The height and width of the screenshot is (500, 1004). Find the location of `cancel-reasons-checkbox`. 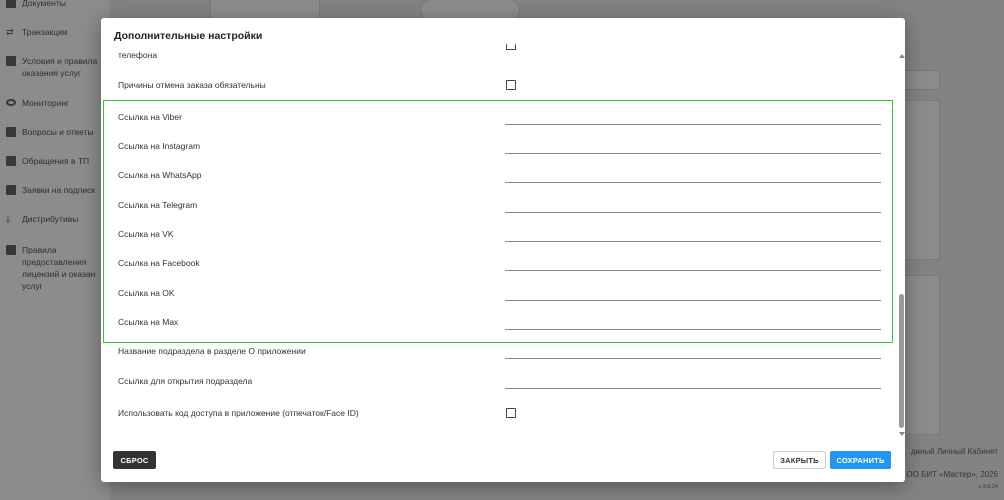

cancel-reasons-checkbox is located at coordinates (511, 85).